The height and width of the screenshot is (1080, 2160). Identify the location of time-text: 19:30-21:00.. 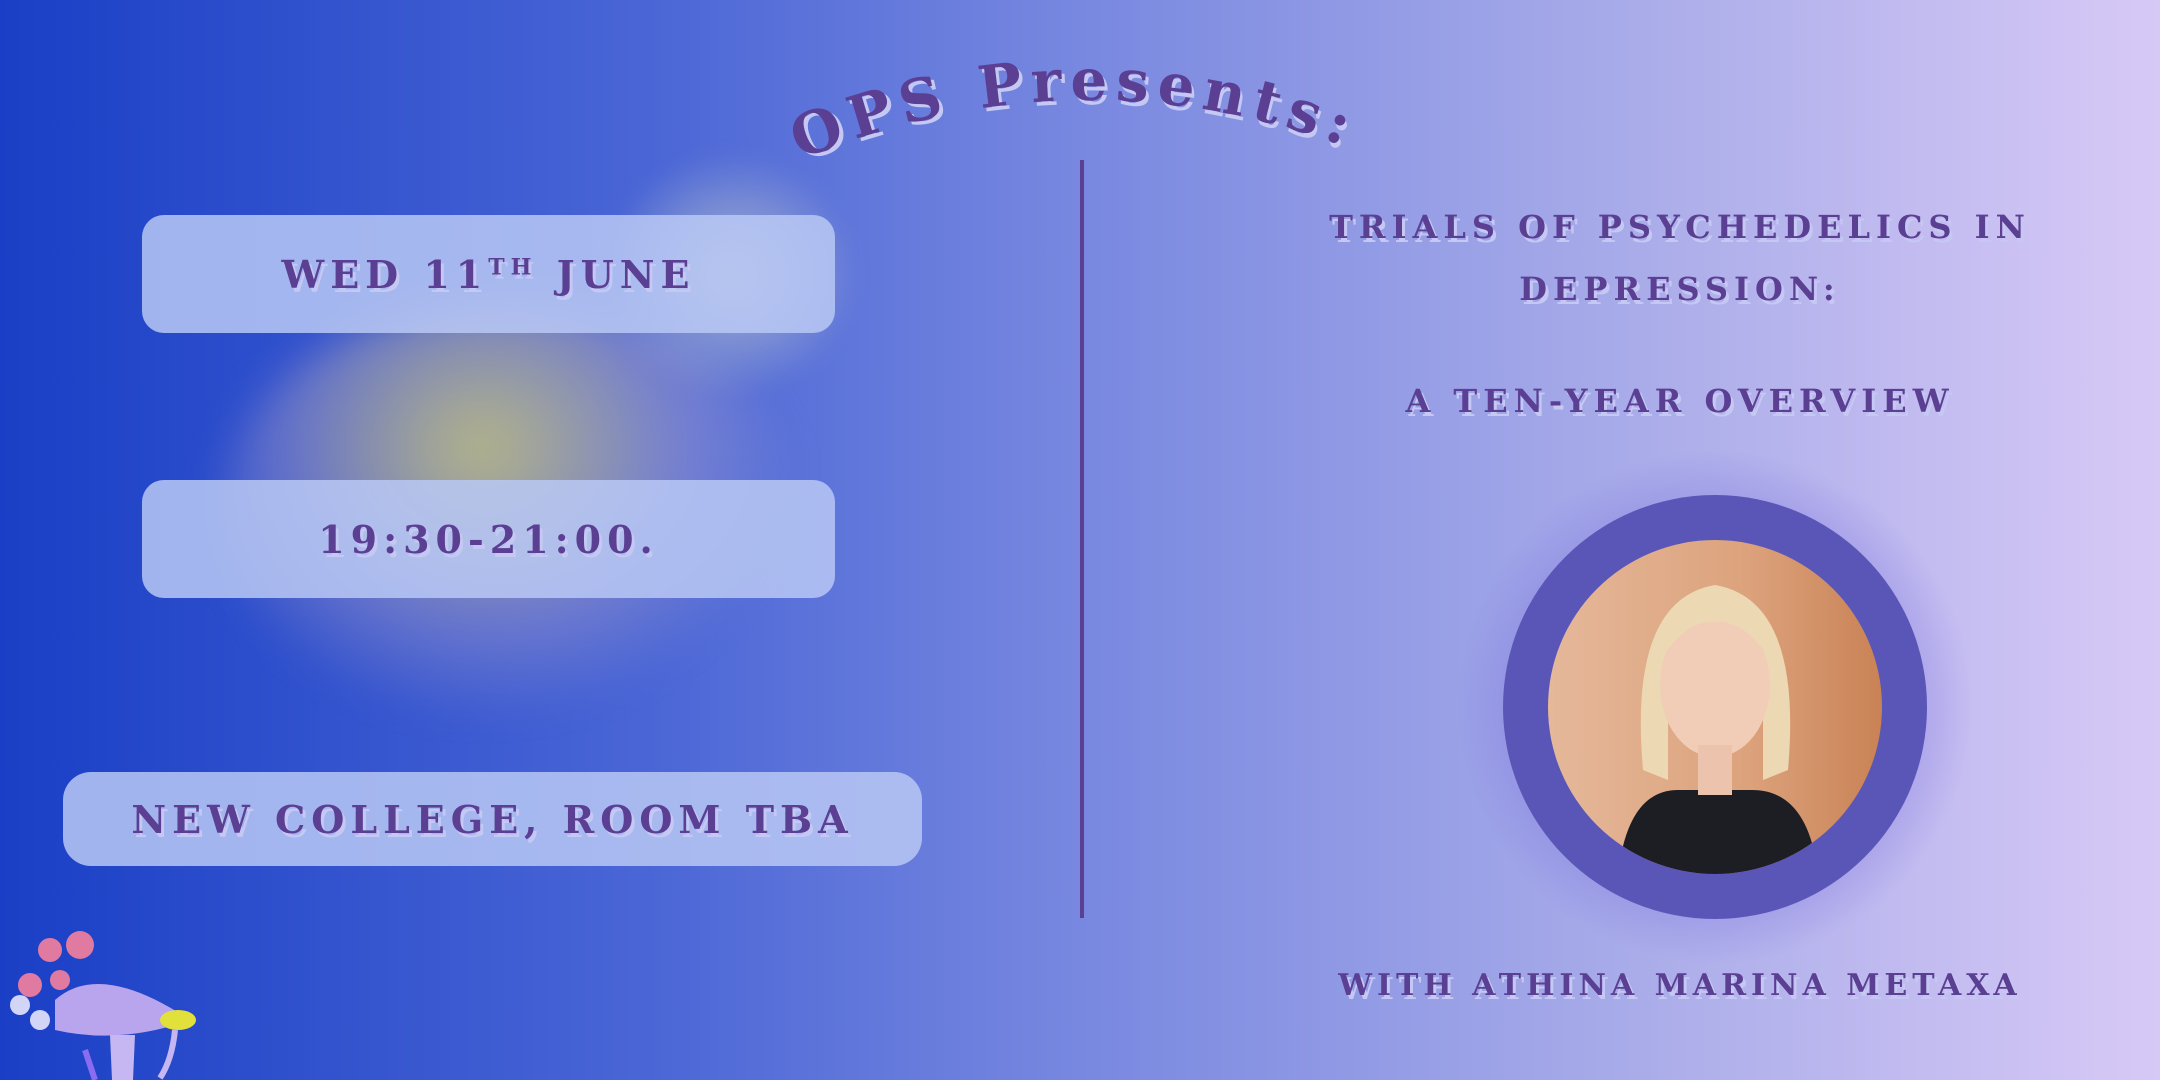
(488, 539).